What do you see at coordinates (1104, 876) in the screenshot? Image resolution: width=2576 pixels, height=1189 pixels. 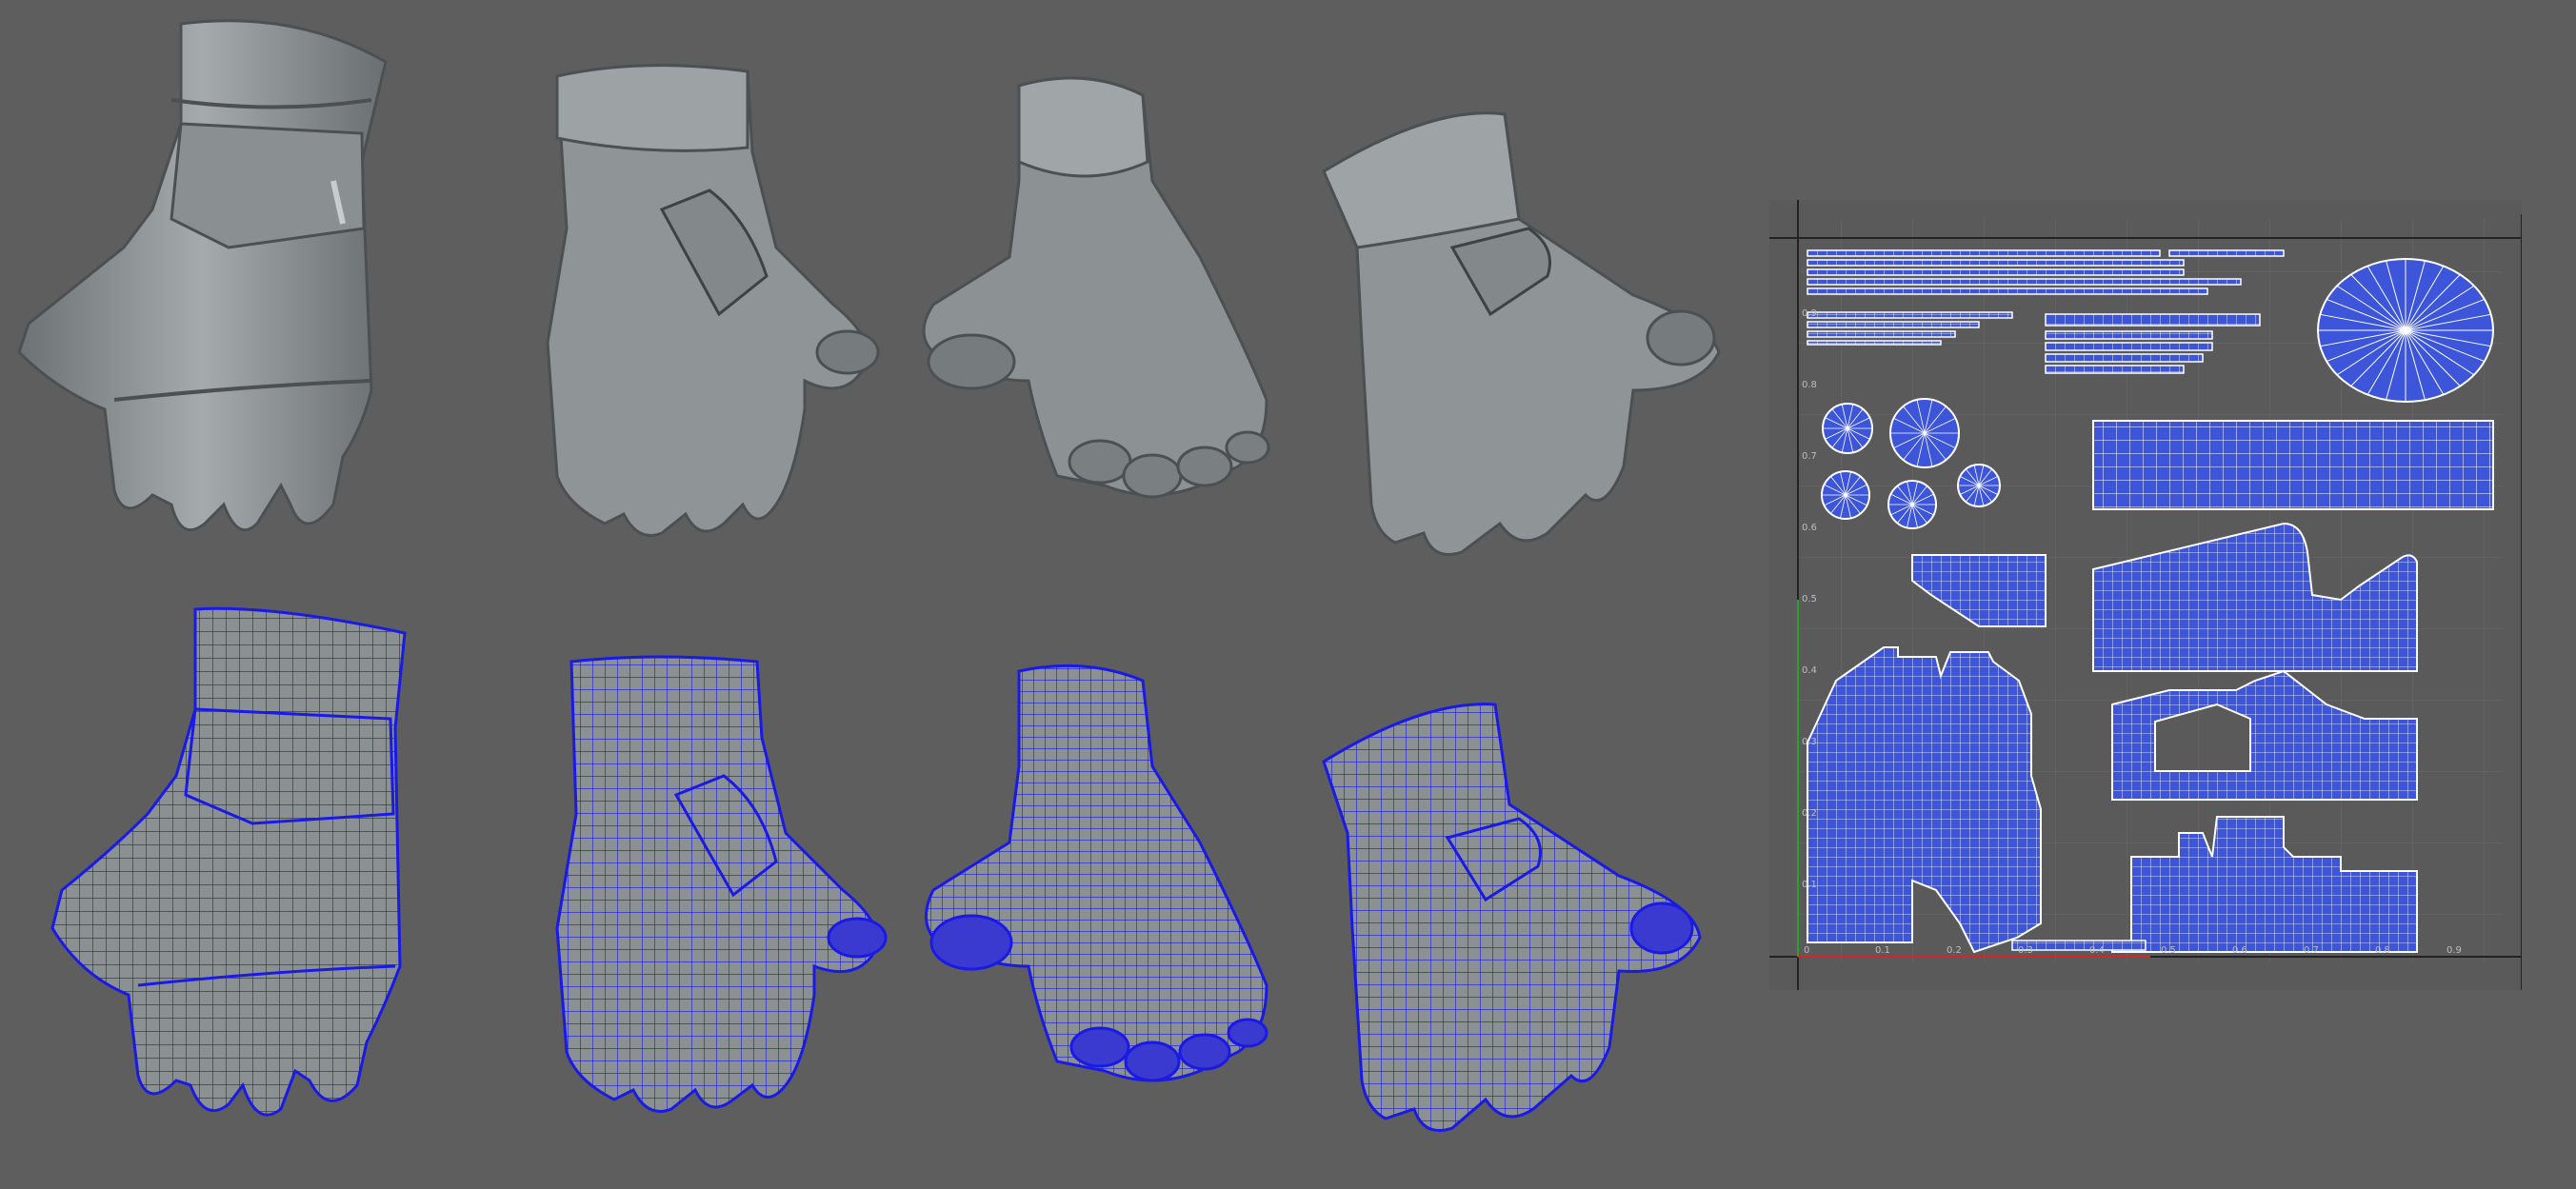 I see `glove-wireframe-fingertip-view` at bounding box center [1104, 876].